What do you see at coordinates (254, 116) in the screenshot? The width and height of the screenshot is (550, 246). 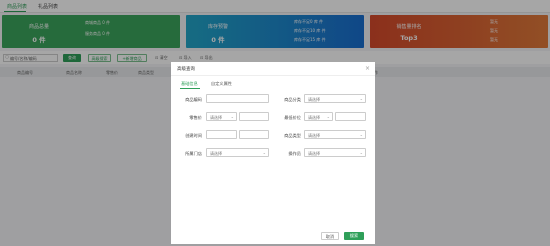 I see `retail-price-input` at bounding box center [254, 116].